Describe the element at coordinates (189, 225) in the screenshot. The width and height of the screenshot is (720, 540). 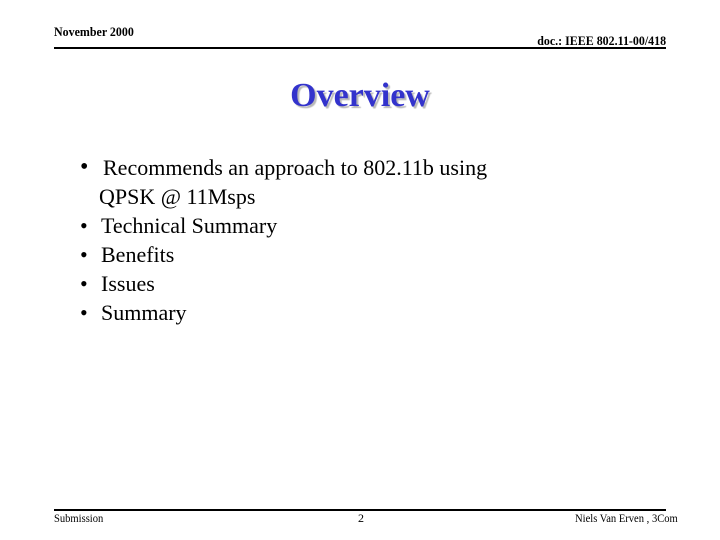
I see `bullet-text: Technical Summary` at that location.